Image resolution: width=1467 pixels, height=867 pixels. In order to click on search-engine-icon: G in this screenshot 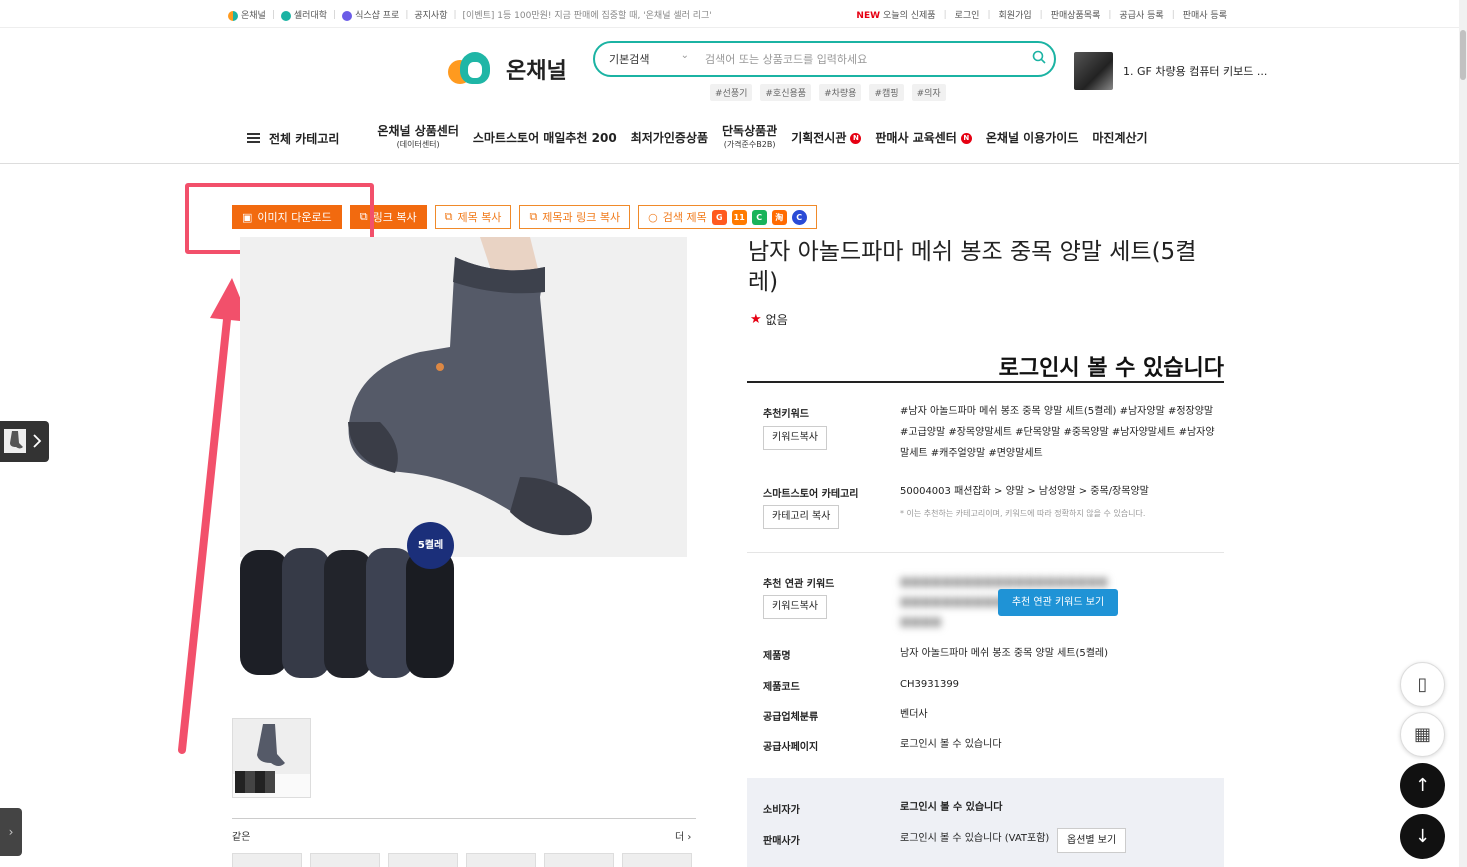, I will do `click(719, 217)`.